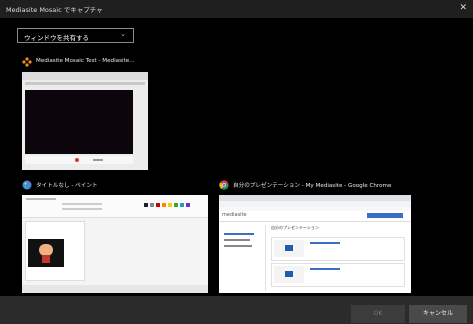 The height and width of the screenshot is (324, 473). Describe the element at coordinates (224, 185) in the screenshot. I see `chrome-app-icon` at that location.